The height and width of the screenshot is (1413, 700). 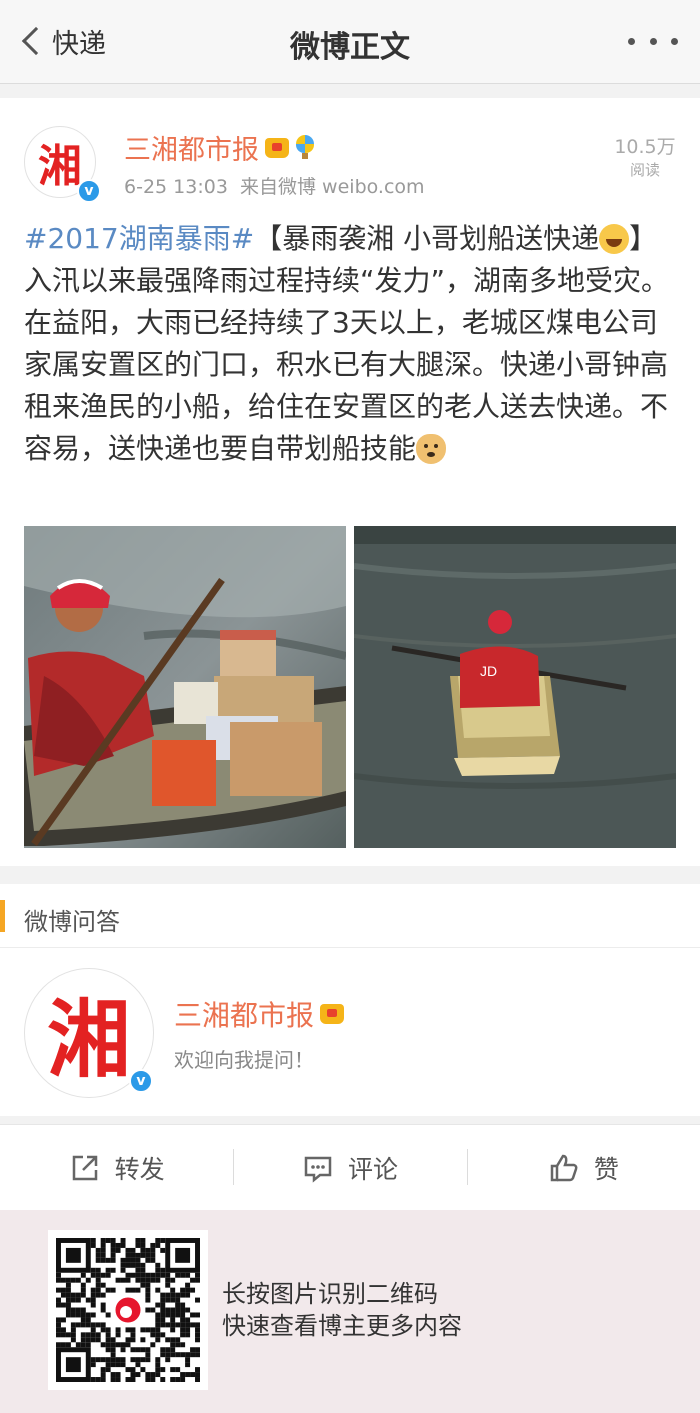 What do you see at coordinates (372, 1169) in the screenshot?
I see `comment-label: 评论` at bounding box center [372, 1169].